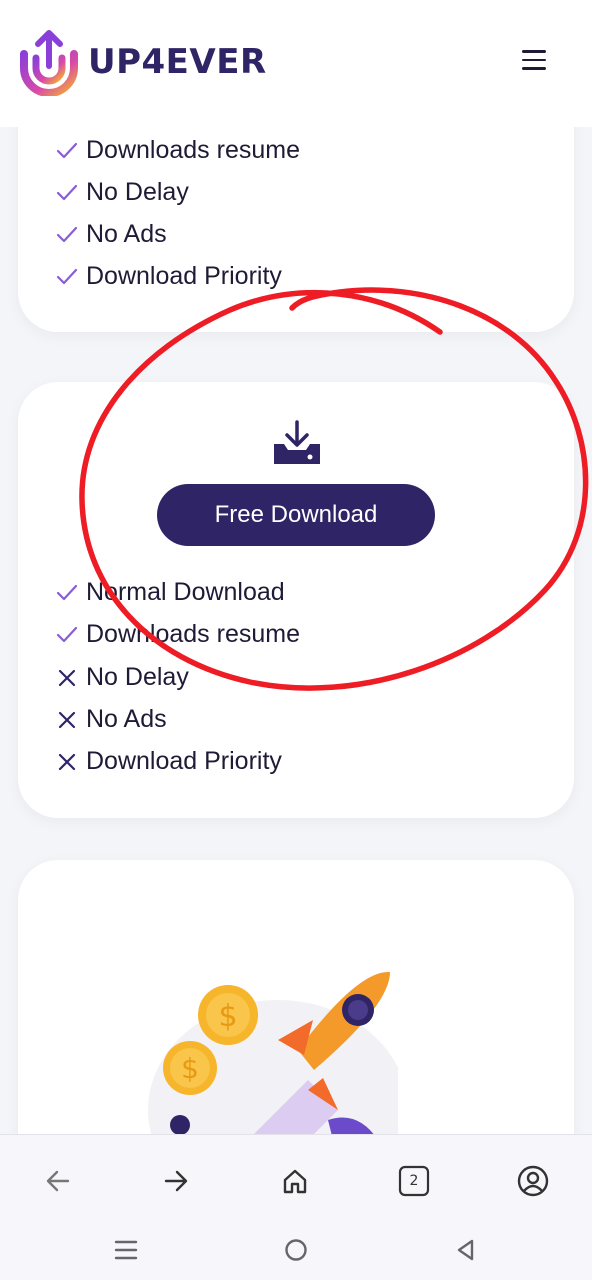 Image resolution: width=592 pixels, height=1280 pixels. Describe the element at coordinates (177, 62) in the screenshot. I see `brand-name: UP4EVER` at that location.